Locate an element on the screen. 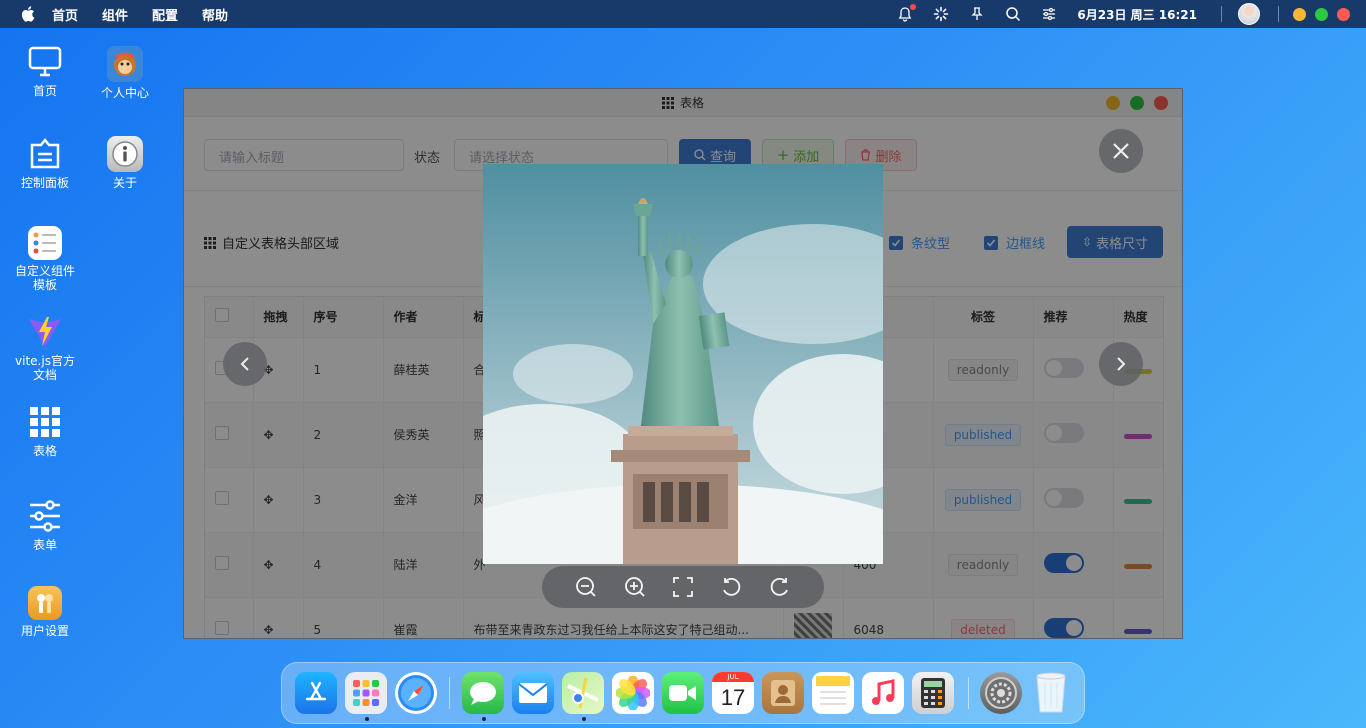  calendar-day: 17 is located at coordinates (733, 697).